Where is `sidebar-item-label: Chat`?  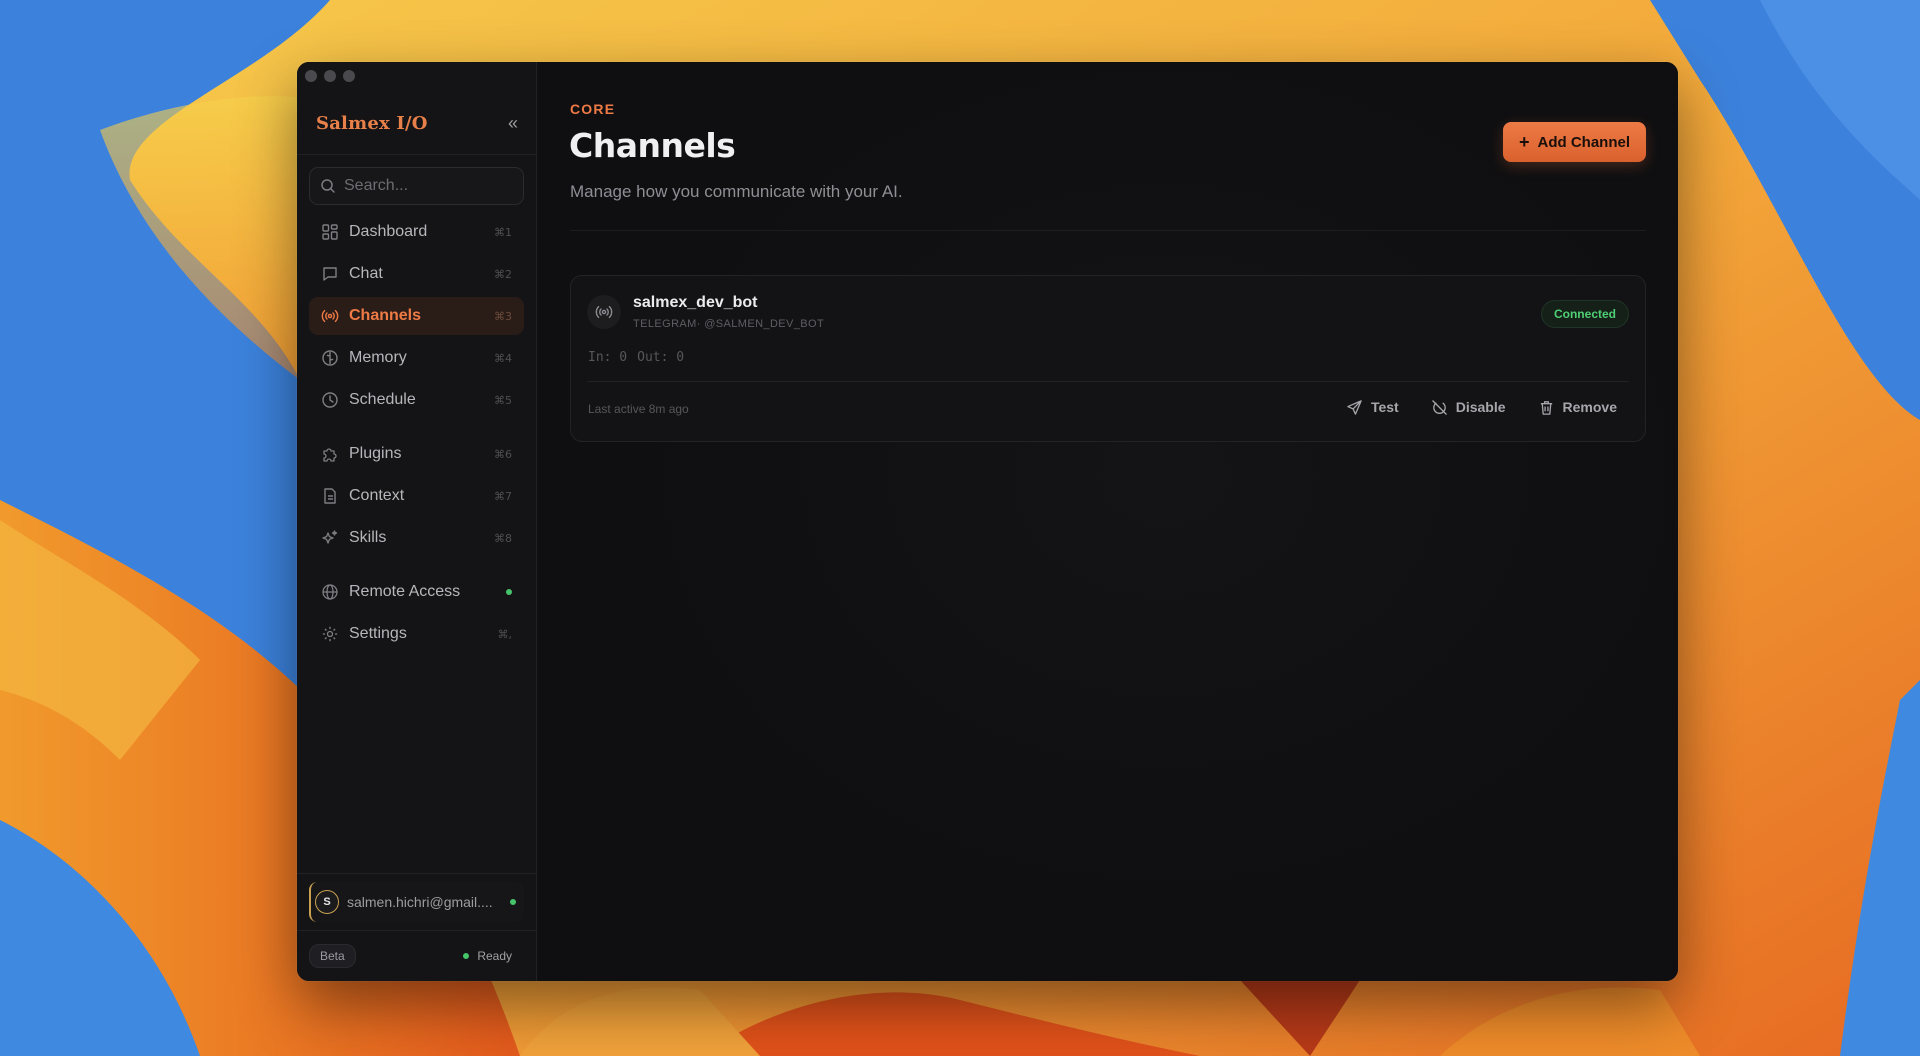
sidebar-item-label: Chat is located at coordinates (366, 273).